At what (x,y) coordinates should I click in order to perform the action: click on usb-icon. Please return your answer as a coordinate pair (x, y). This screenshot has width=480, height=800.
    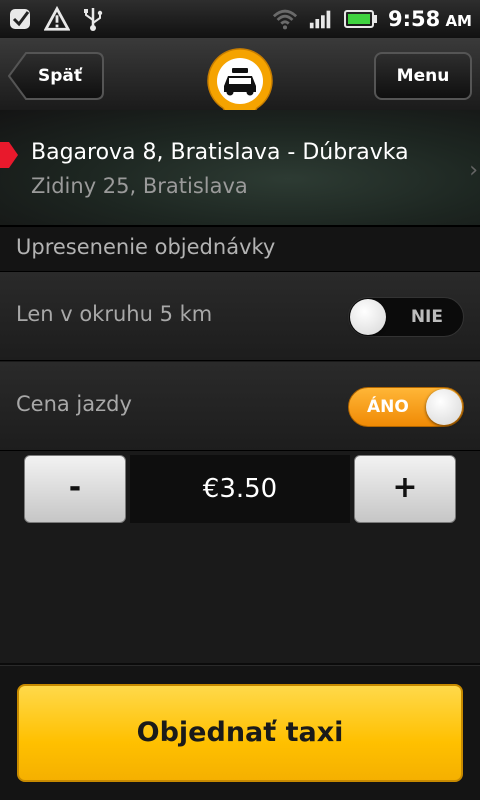
    Looking at the image, I should click on (93, 19).